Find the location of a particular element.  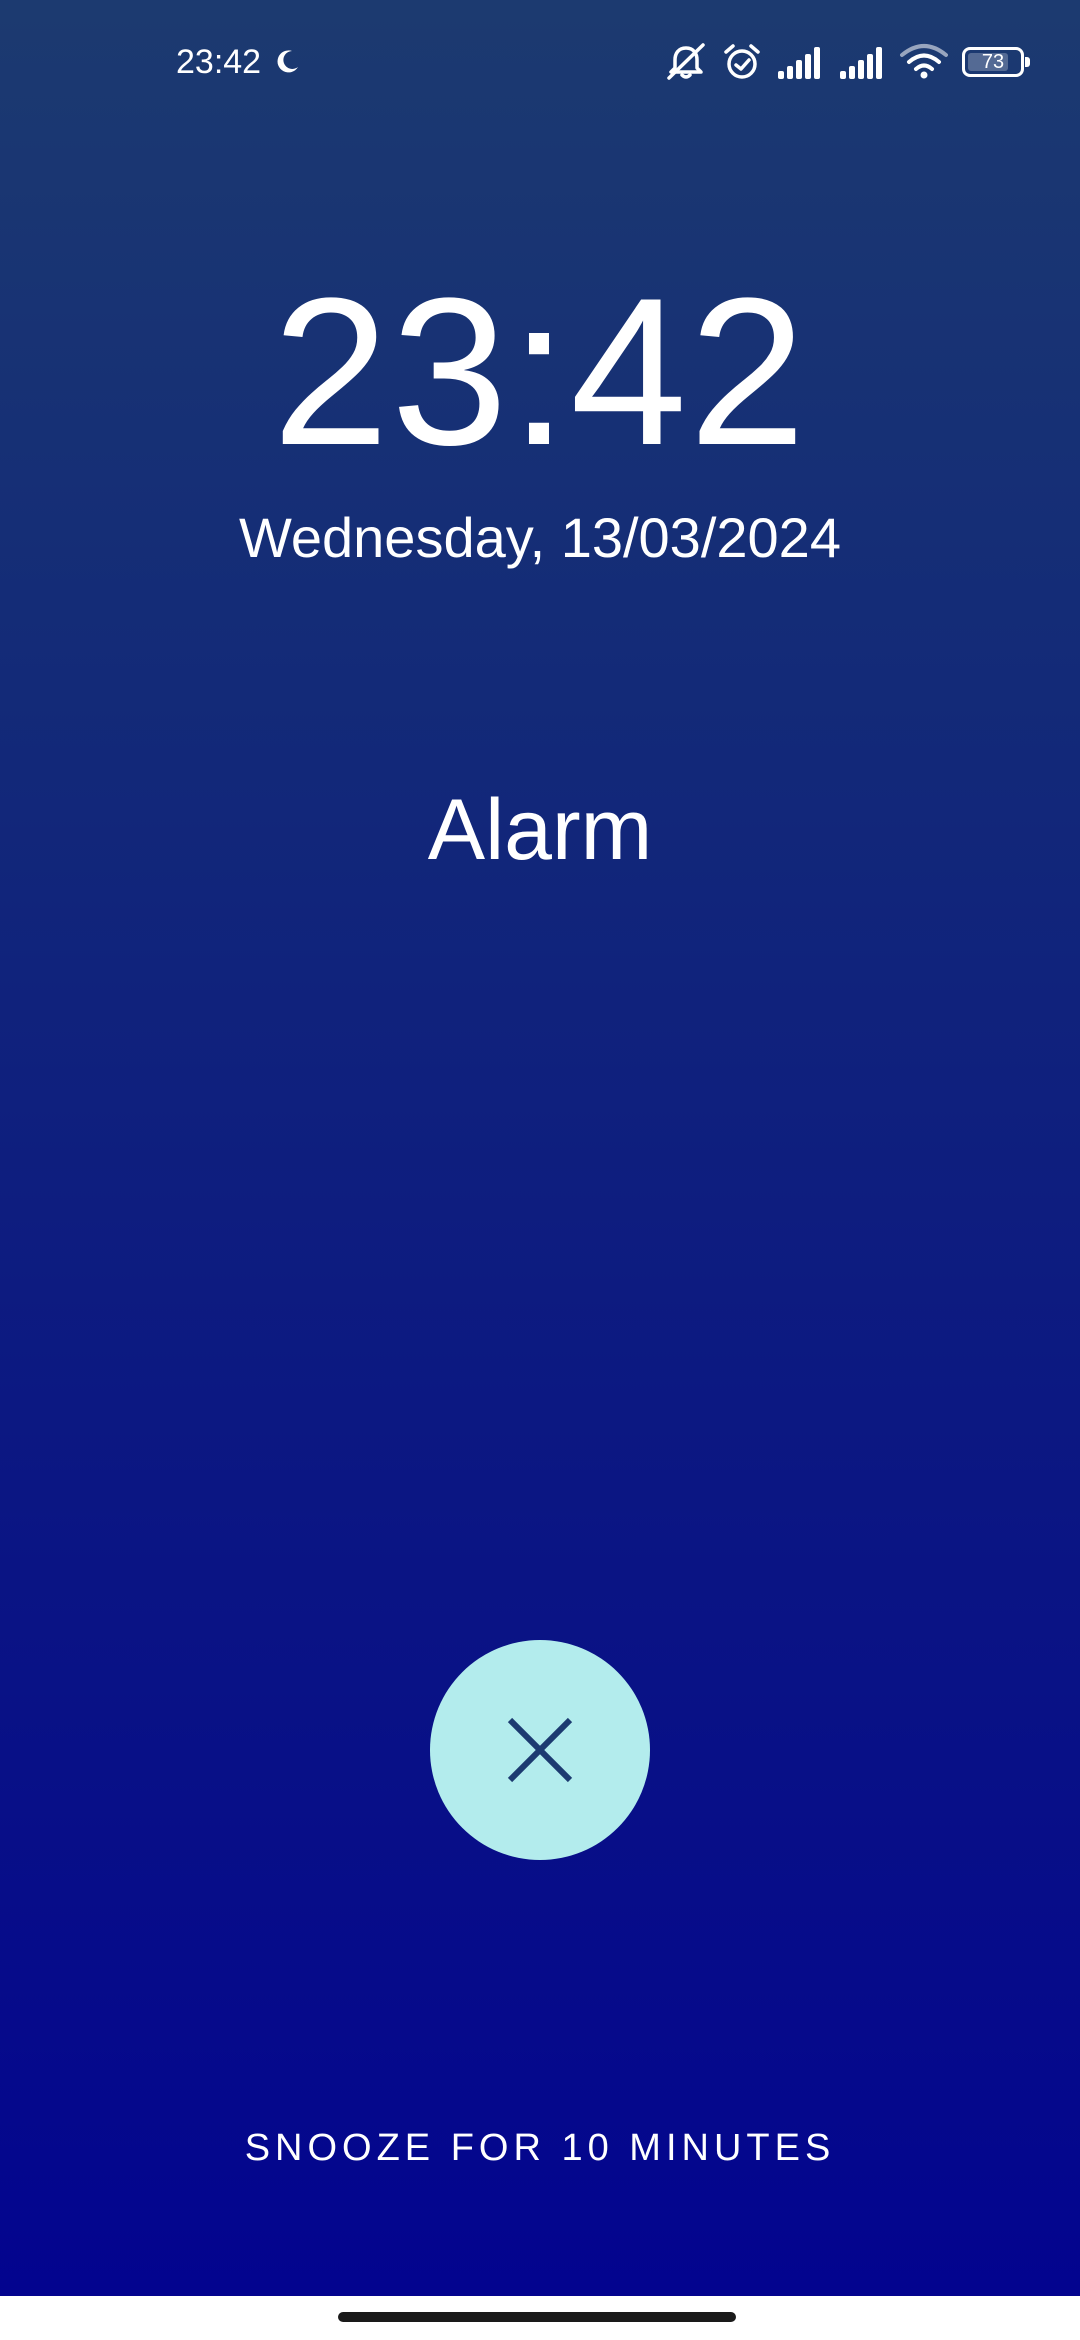

close-icon is located at coordinates (540, 1750).